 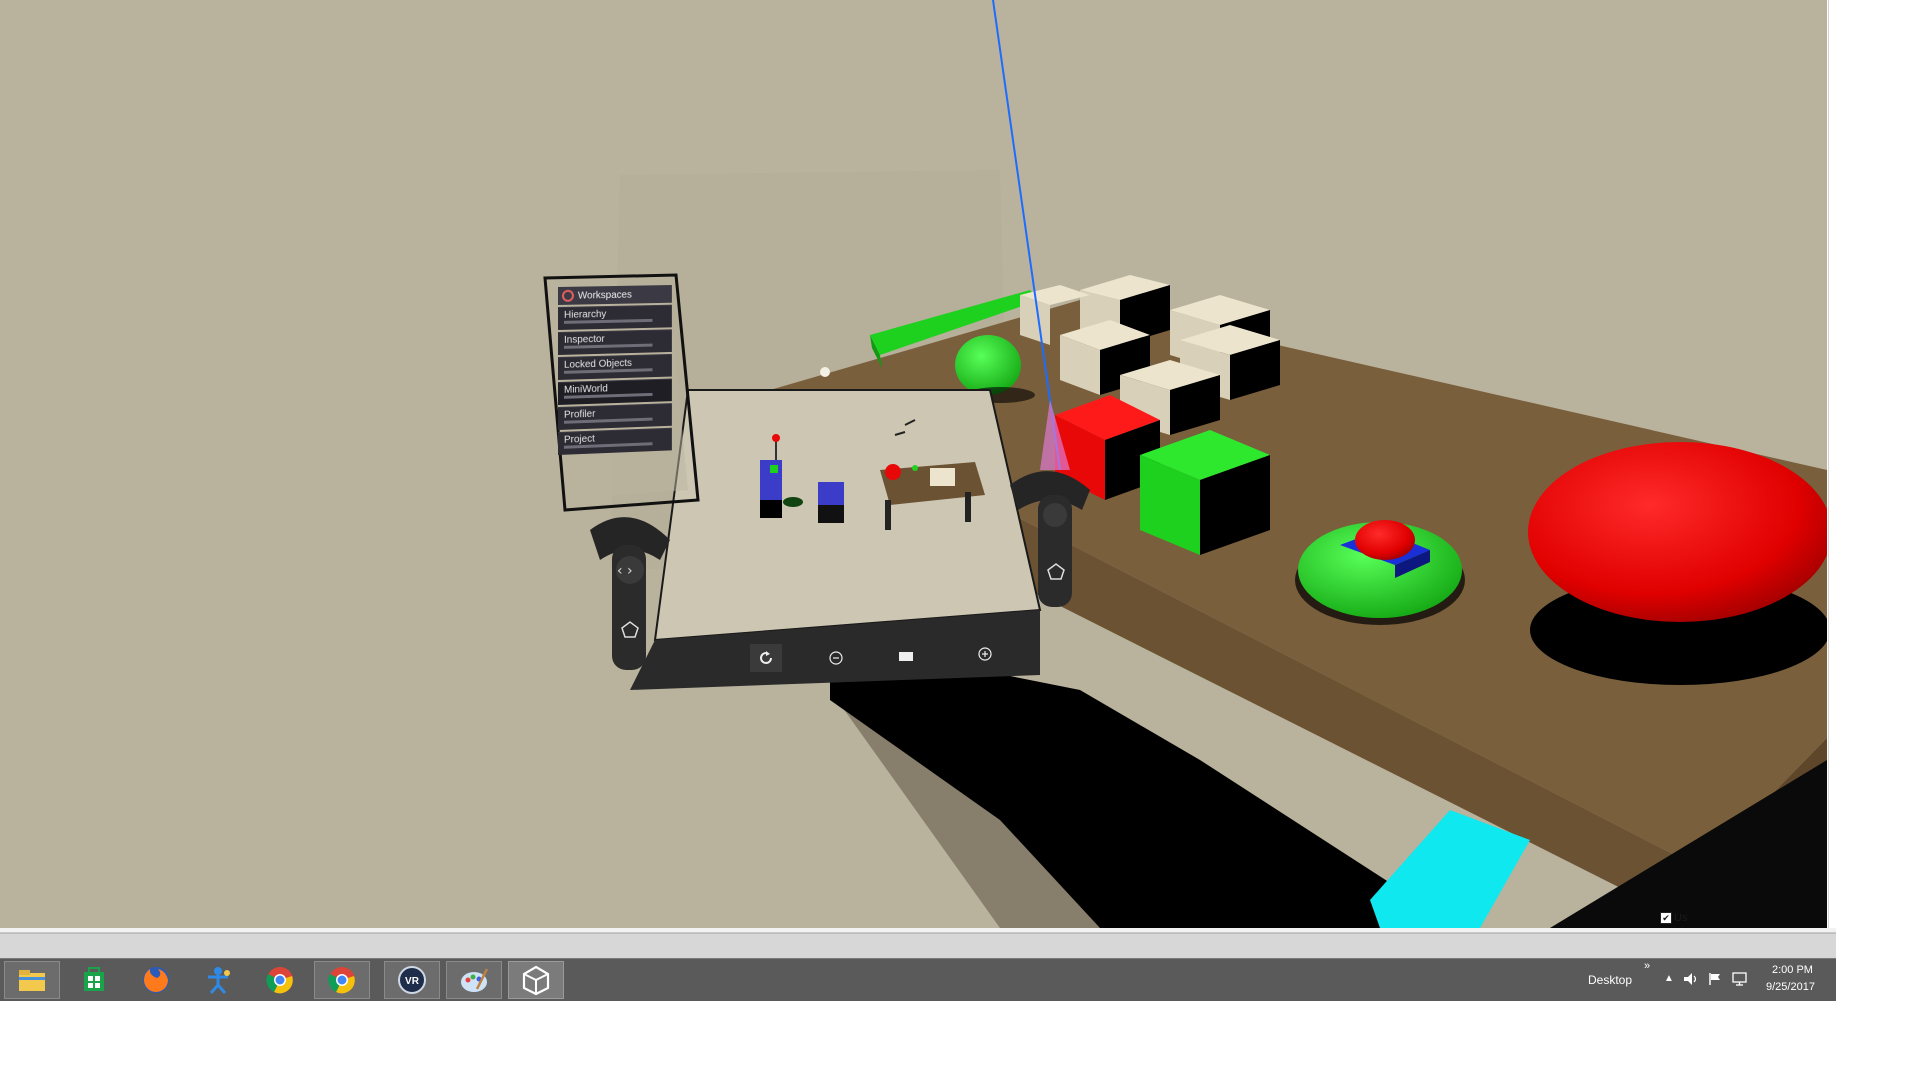 What do you see at coordinates (1610, 980) in the screenshot?
I see `desktop-toolbar-label: Desktop` at bounding box center [1610, 980].